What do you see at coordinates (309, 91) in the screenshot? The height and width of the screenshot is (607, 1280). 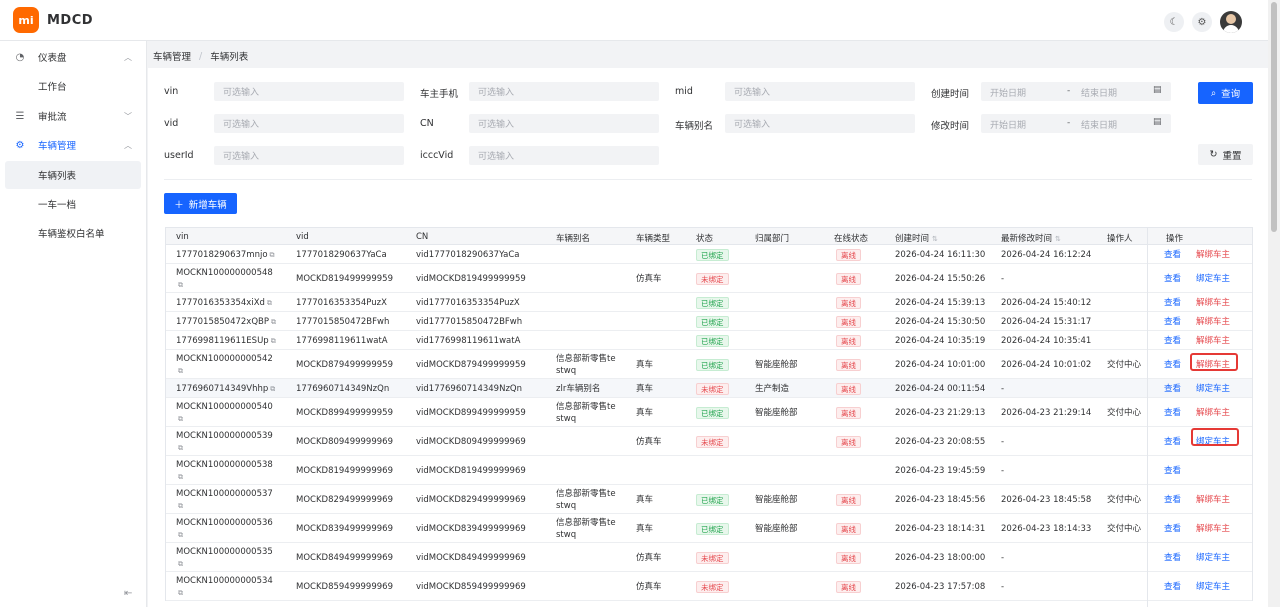 I see `vin-input: 可选输入` at bounding box center [309, 91].